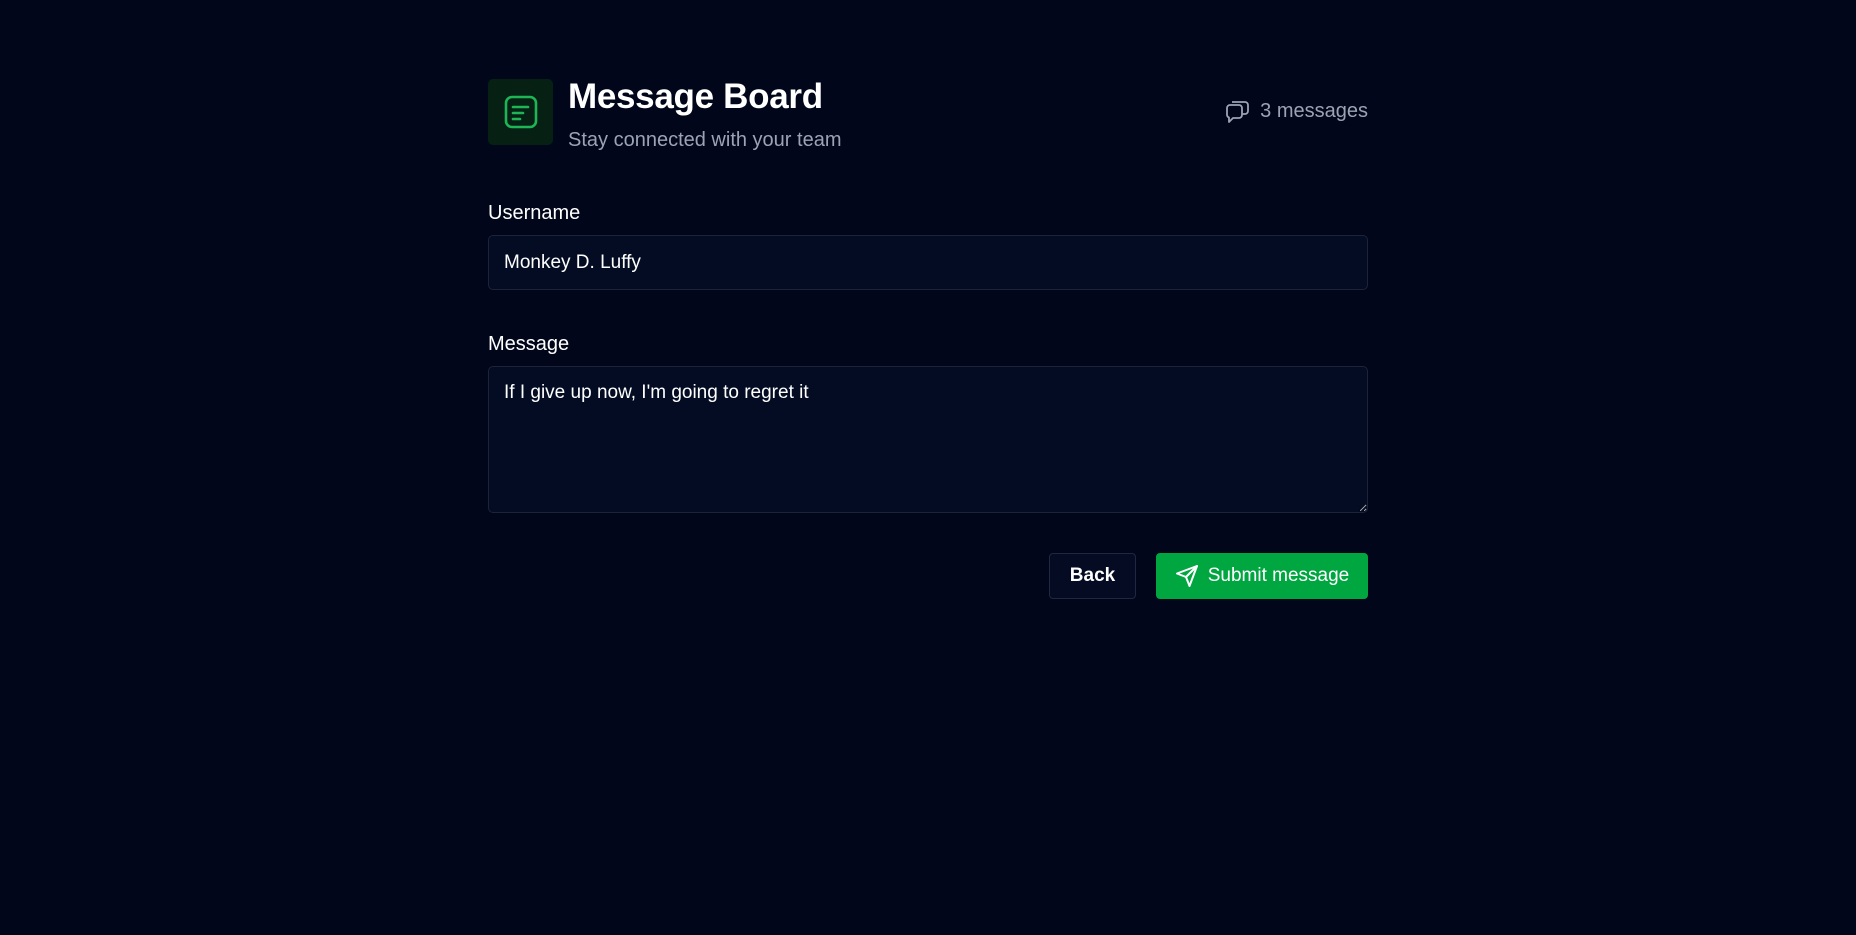  I want to click on message-count: 3 messages, so click(1296, 111).